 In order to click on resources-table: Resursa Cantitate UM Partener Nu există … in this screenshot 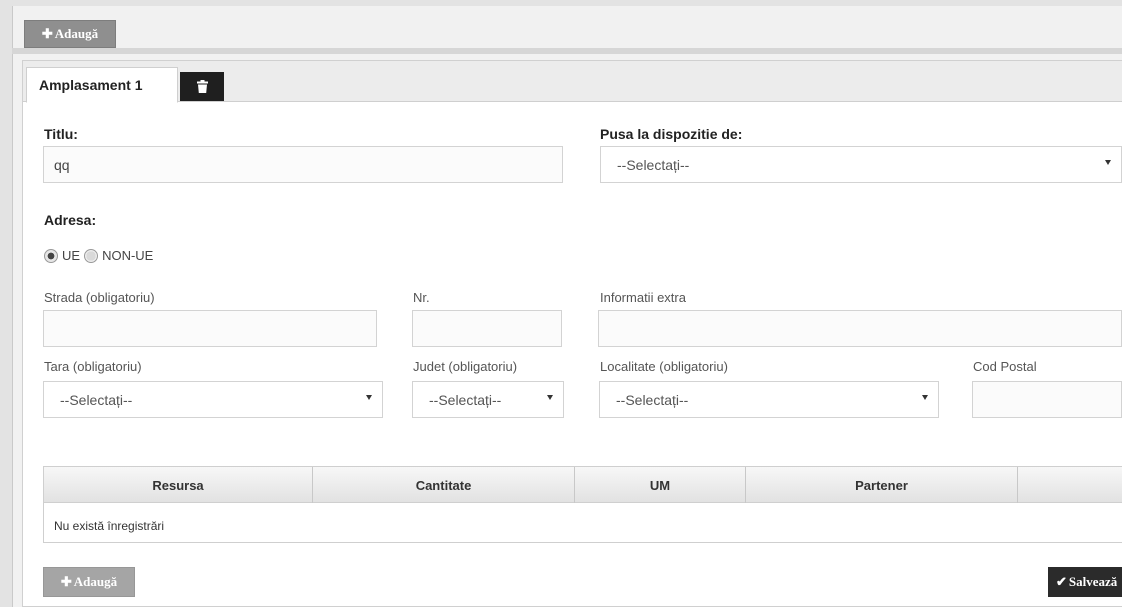, I will do `click(582, 504)`.